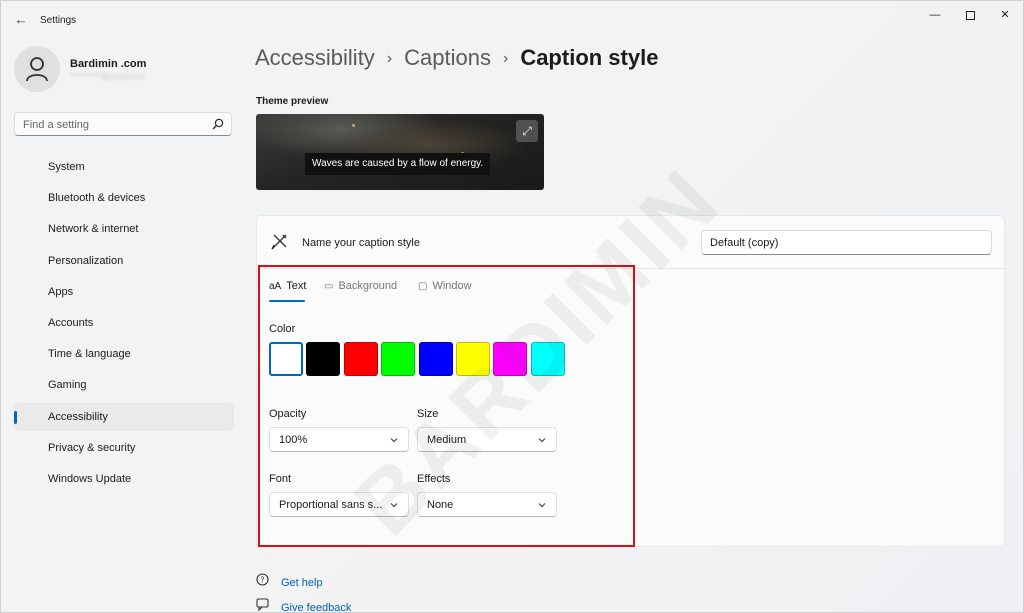  Describe the element at coordinates (315, 57) in the screenshot. I see `breadcrumb-accessibility: Accessibility` at that location.